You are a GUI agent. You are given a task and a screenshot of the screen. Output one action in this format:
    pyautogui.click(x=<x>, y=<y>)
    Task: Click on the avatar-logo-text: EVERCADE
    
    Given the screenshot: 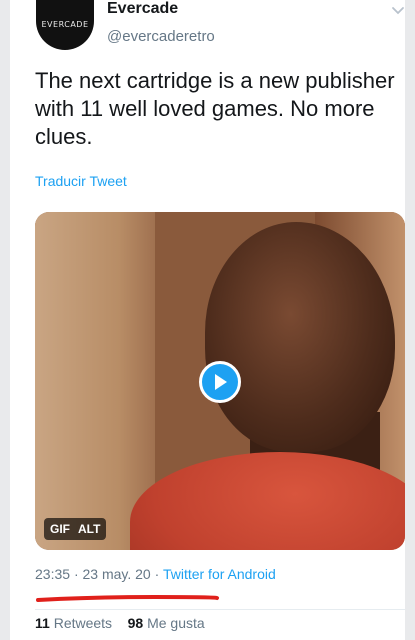 What is the action you would take?
    pyautogui.click(x=65, y=24)
    